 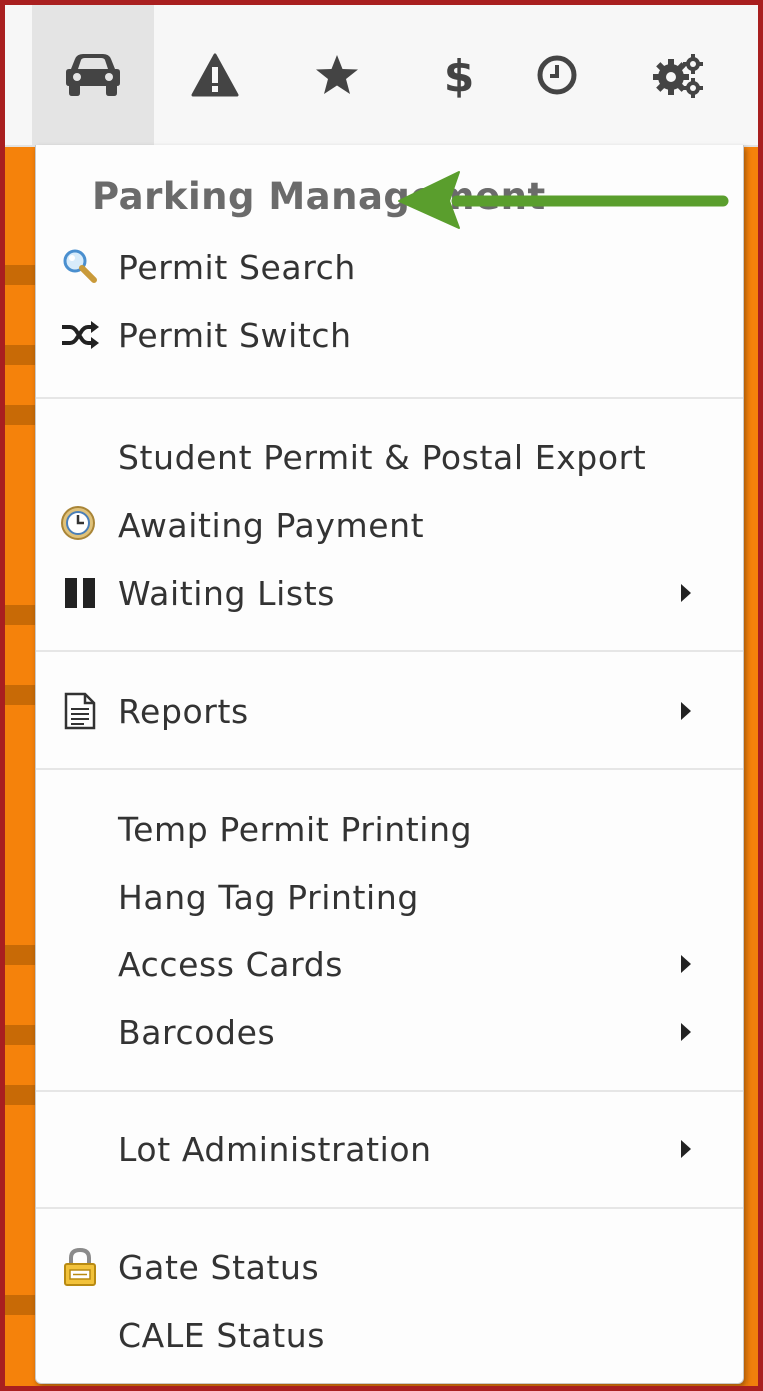 I want to click on star-icon, so click(x=337, y=74).